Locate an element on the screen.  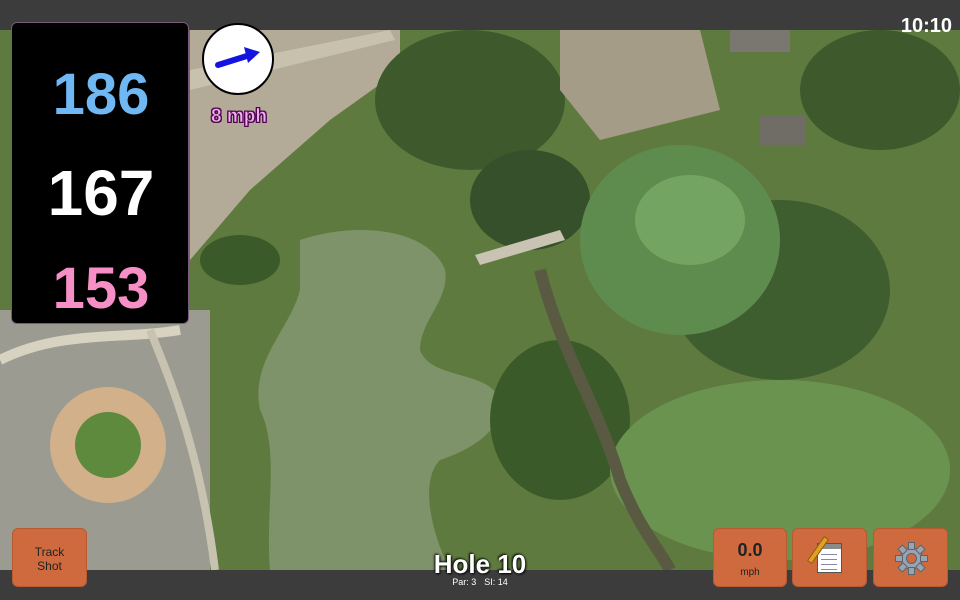
gear-icon is located at coordinates (911, 558).